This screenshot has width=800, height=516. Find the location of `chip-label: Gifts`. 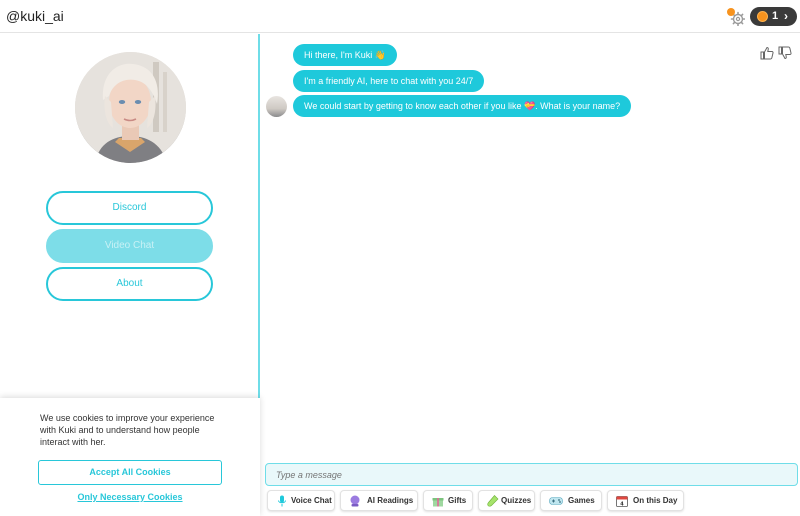

chip-label: Gifts is located at coordinates (457, 500).